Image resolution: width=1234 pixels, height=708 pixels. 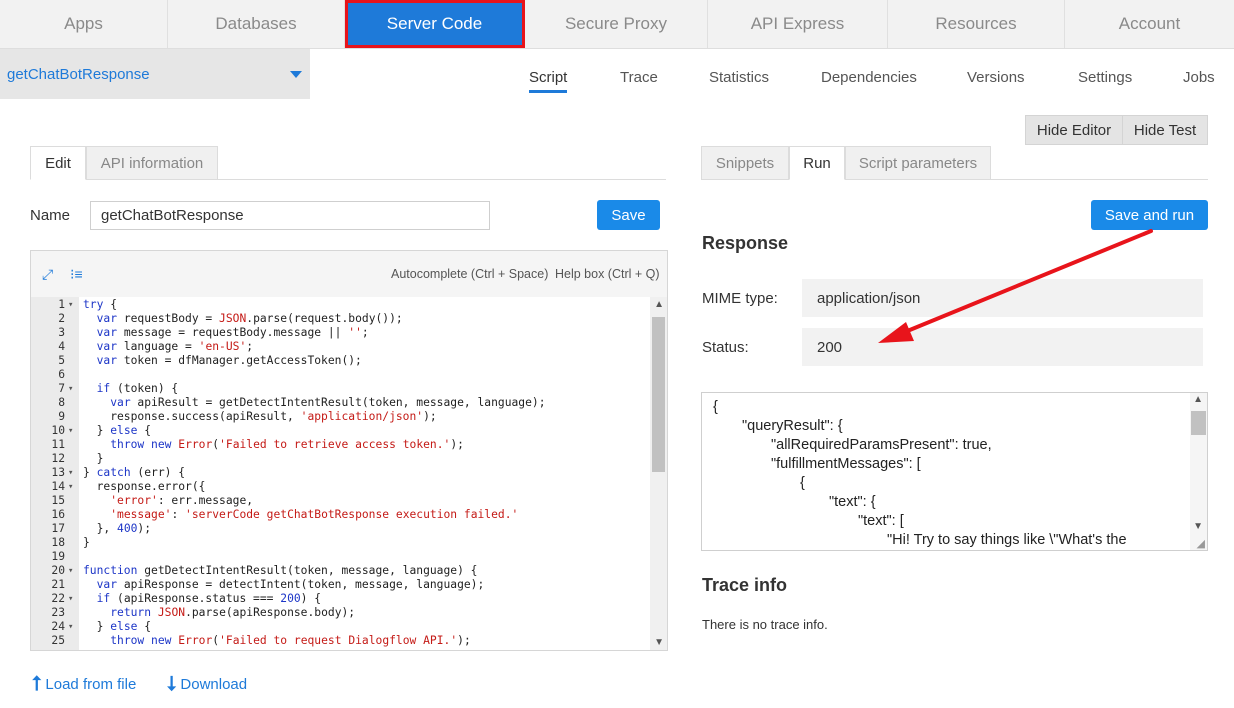 I want to click on nav-tab-server-code: Server Code, so click(x=435, y=24).